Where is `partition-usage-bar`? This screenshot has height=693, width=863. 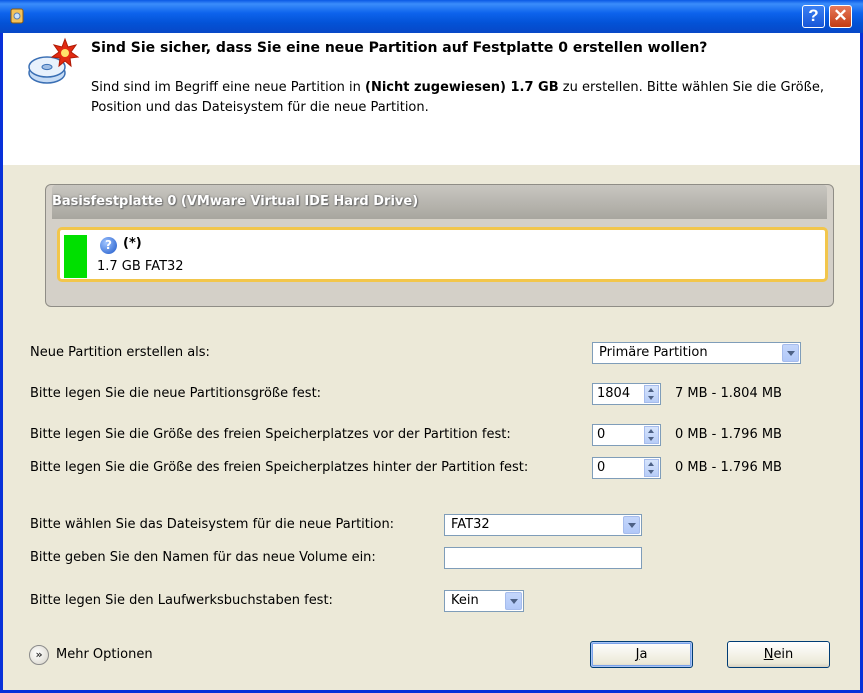
partition-usage-bar is located at coordinates (75, 256).